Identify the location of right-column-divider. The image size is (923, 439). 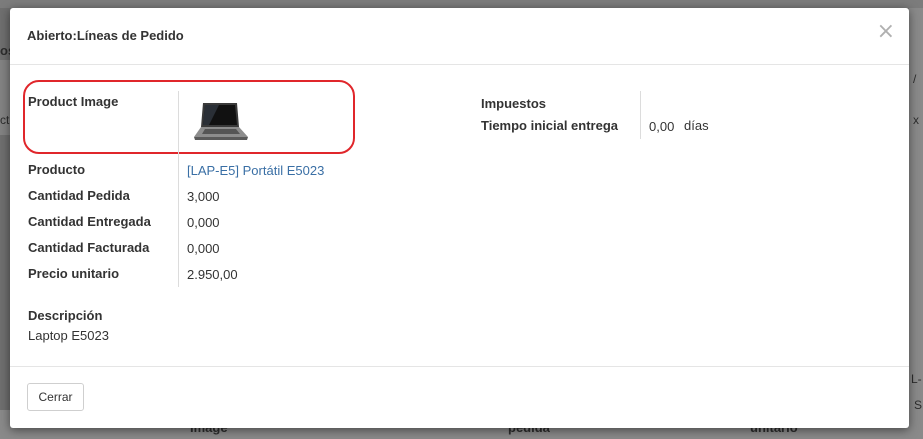
(640, 115).